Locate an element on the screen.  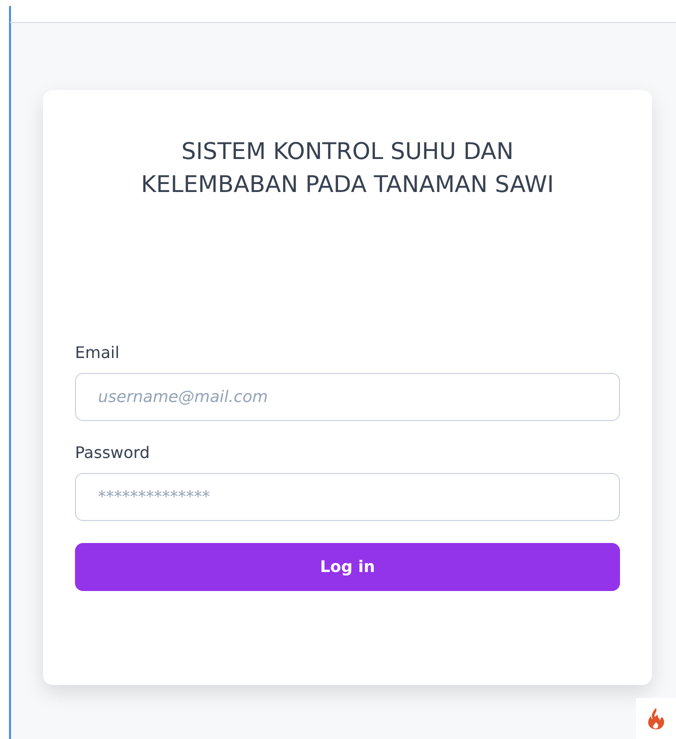
password-field: ************** is located at coordinates (347, 496).